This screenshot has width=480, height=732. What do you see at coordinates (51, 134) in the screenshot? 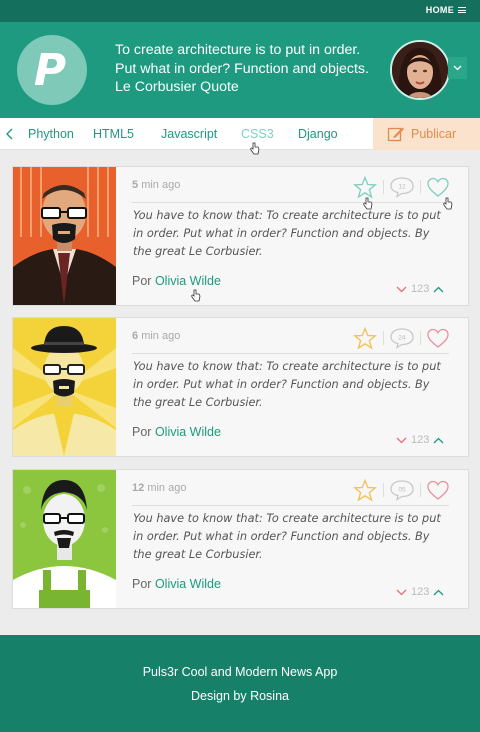
I see `tab-phython: Phython` at bounding box center [51, 134].